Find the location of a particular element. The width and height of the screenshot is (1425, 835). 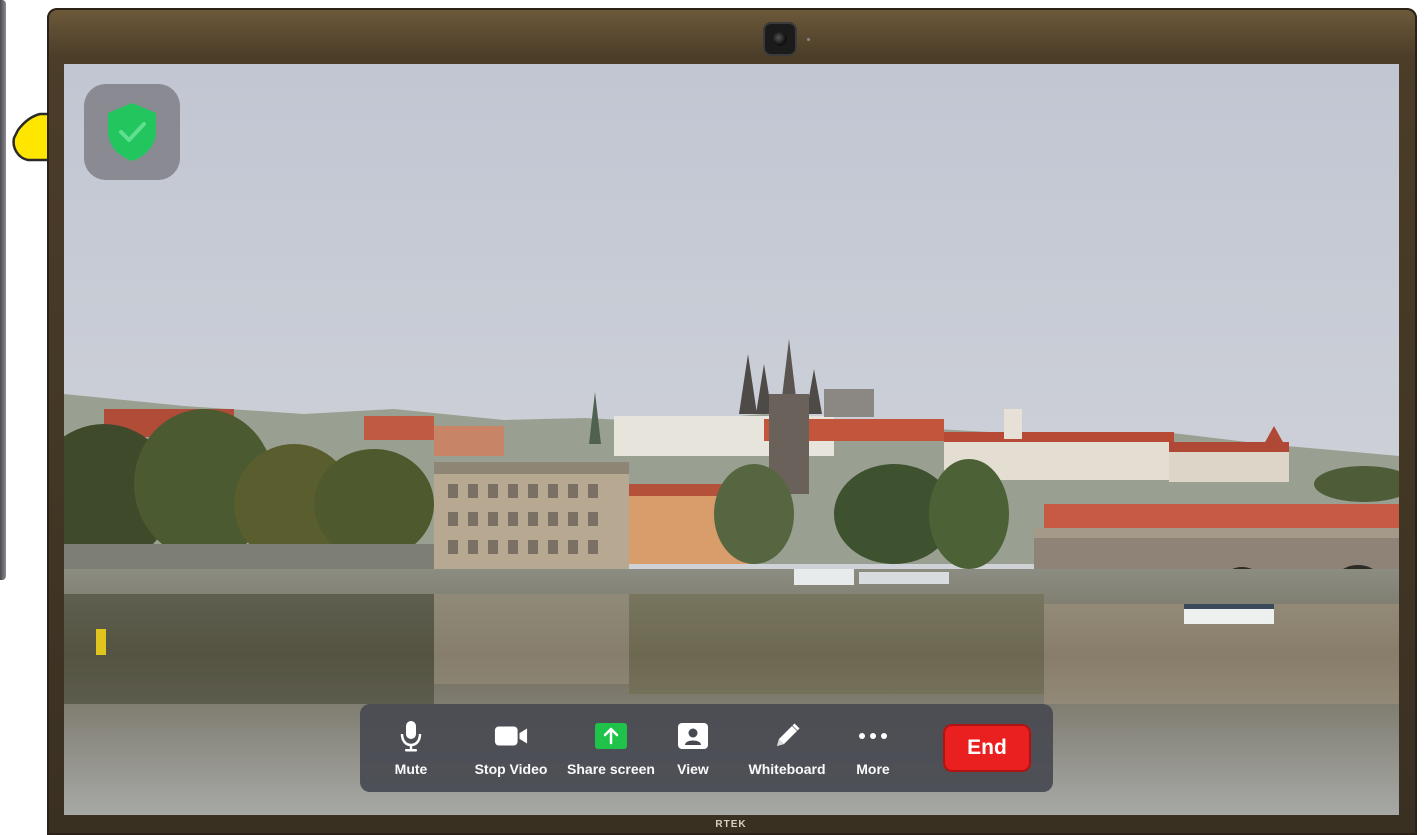

view-label: View is located at coordinates (693, 769).